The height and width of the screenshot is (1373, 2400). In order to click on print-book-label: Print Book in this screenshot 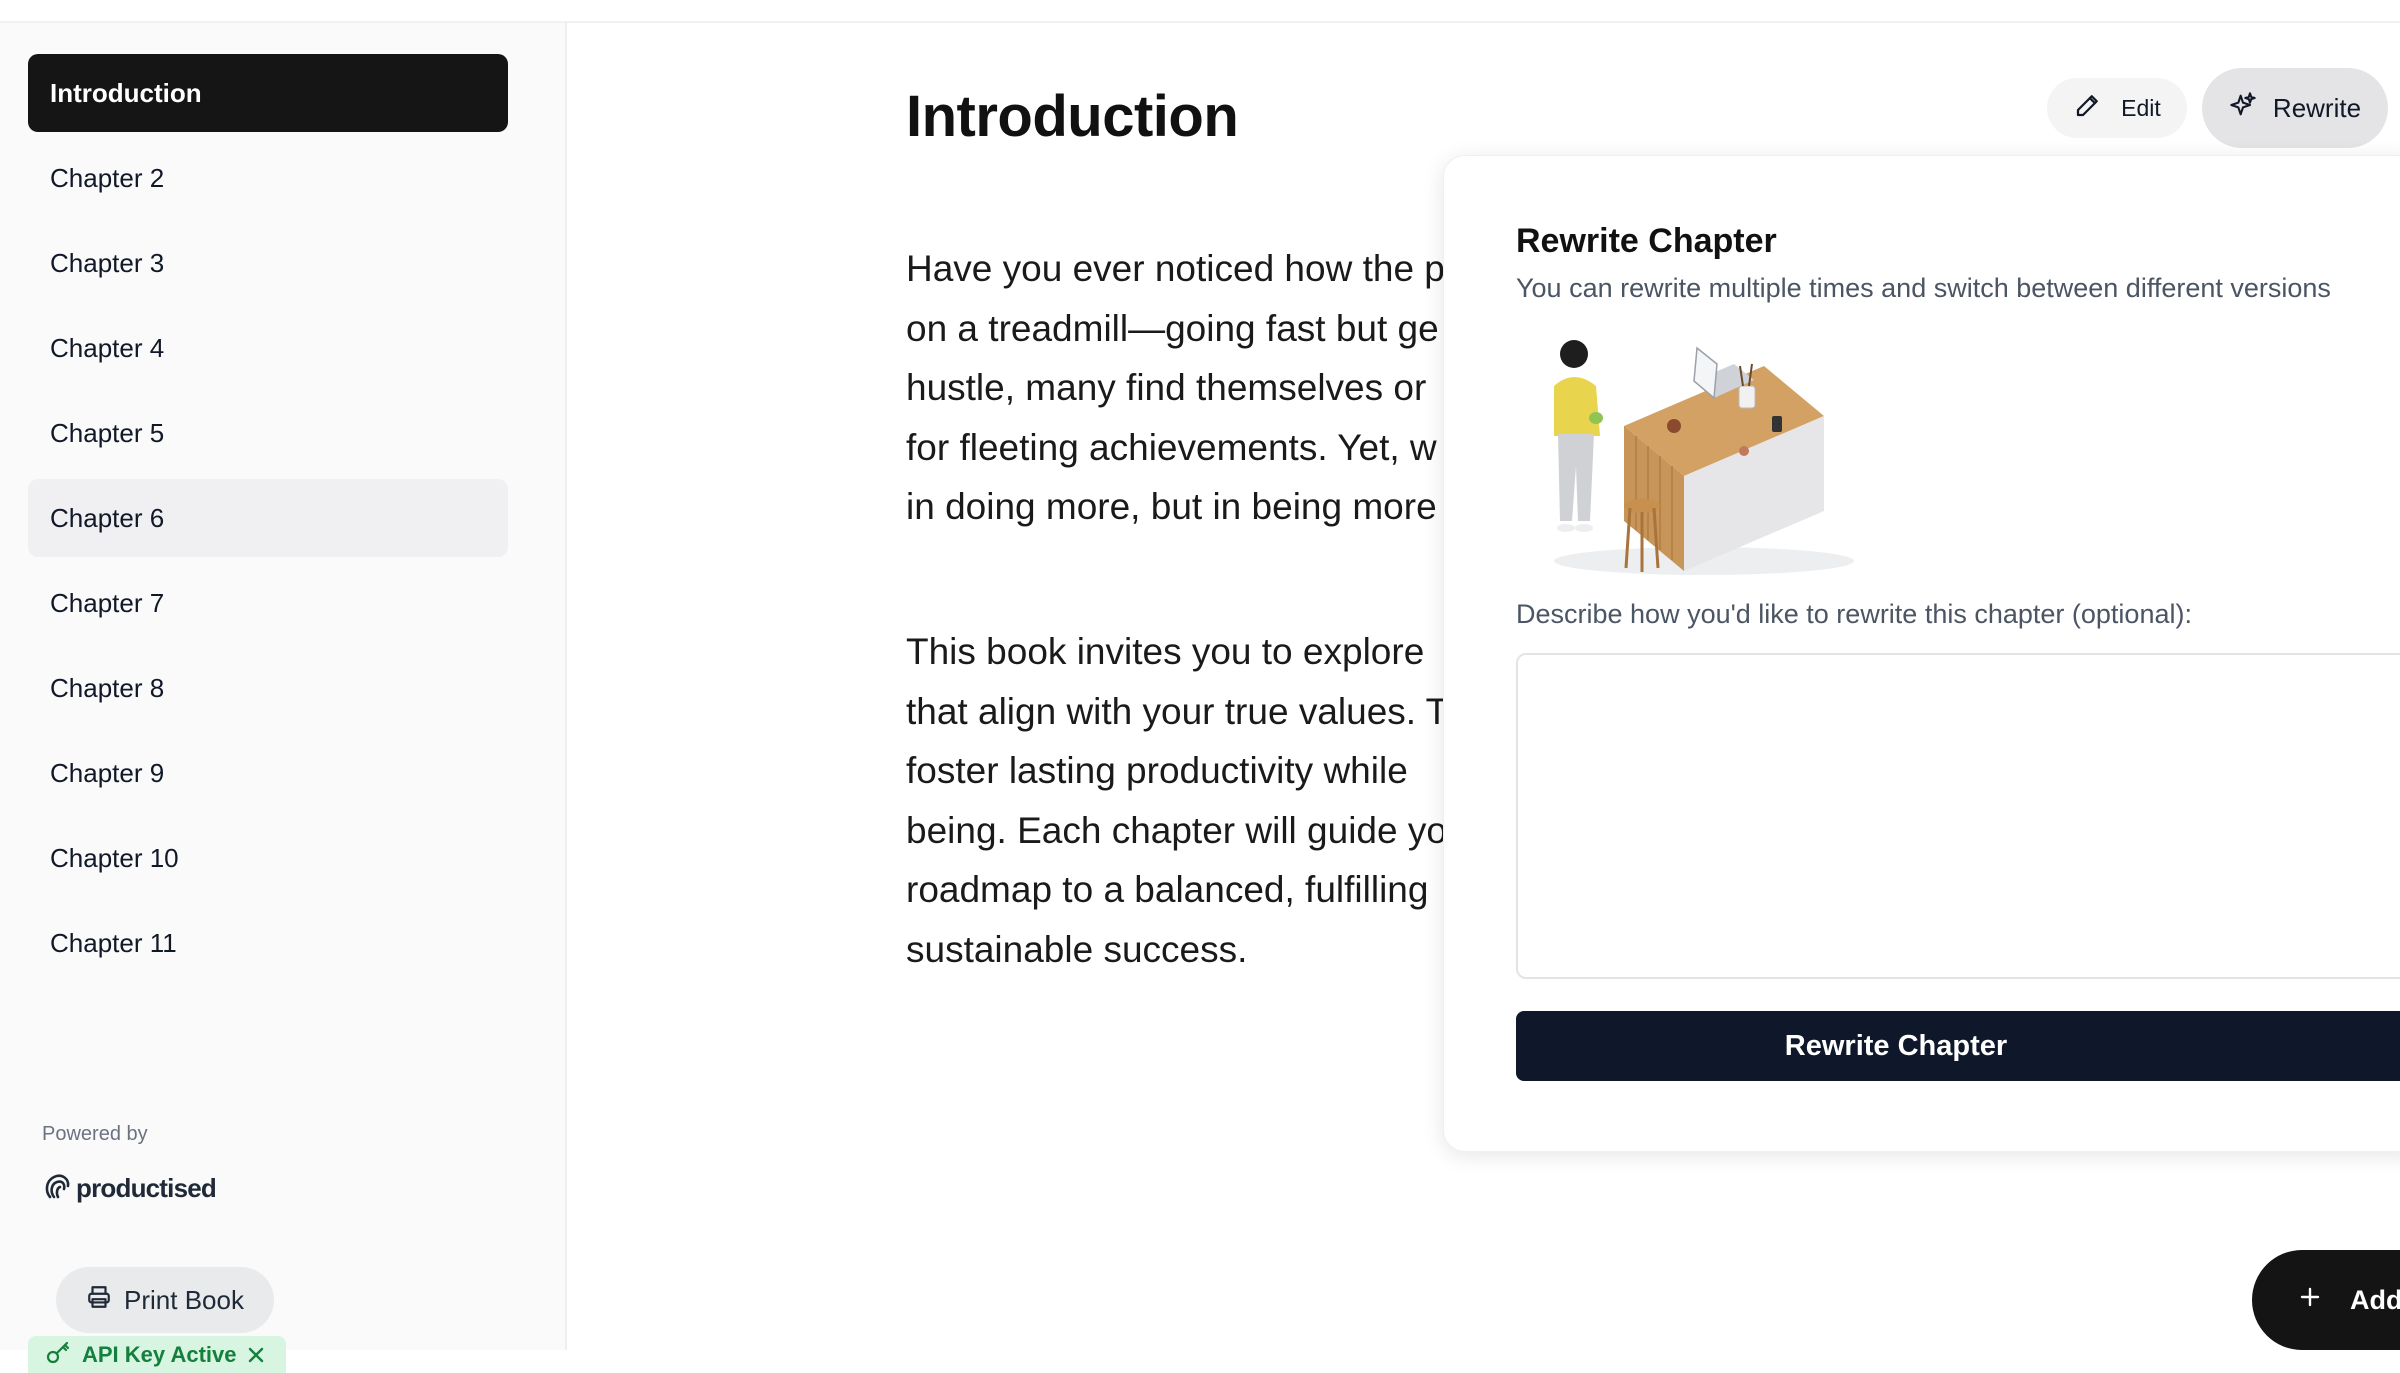, I will do `click(184, 1299)`.